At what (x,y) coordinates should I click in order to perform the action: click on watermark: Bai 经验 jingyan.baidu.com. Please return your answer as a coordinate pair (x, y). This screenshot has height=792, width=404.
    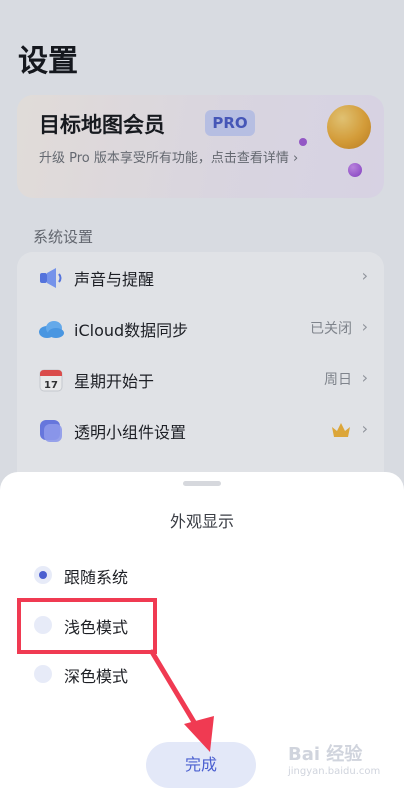
    Looking at the image, I should click on (342, 762).